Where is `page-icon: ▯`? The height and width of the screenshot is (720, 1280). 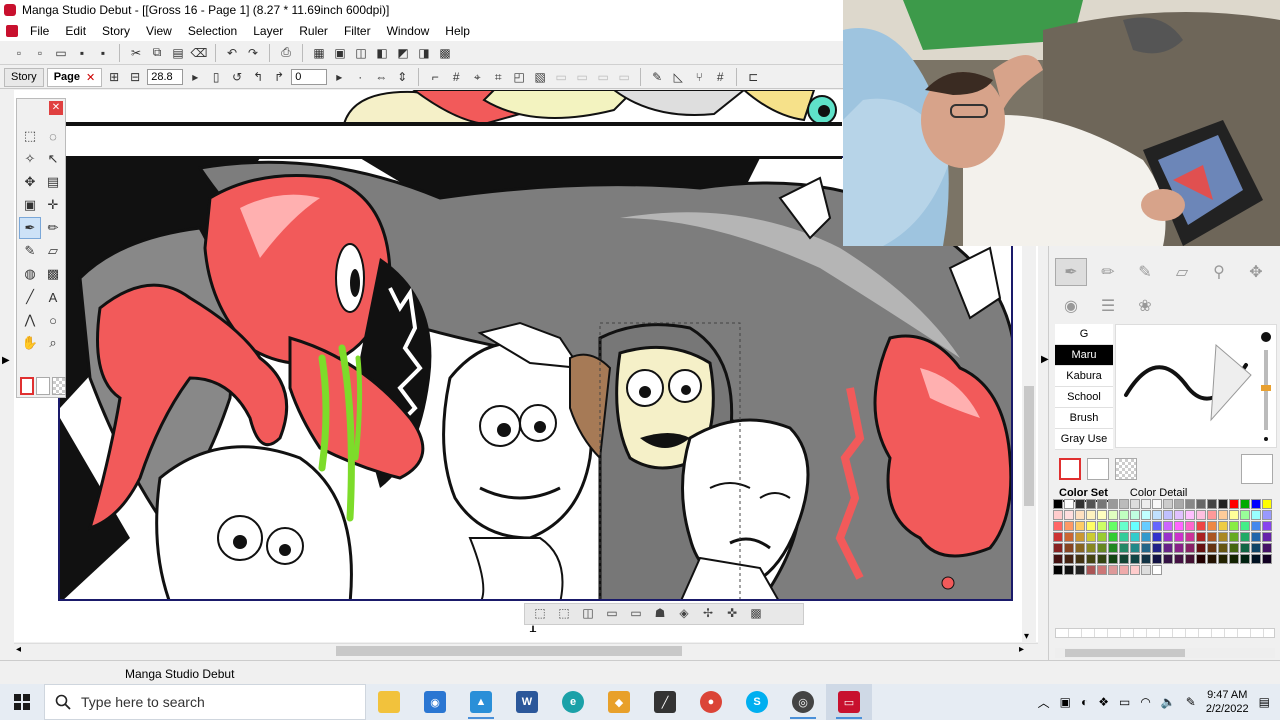 page-icon: ▯ is located at coordinates (216, 77).